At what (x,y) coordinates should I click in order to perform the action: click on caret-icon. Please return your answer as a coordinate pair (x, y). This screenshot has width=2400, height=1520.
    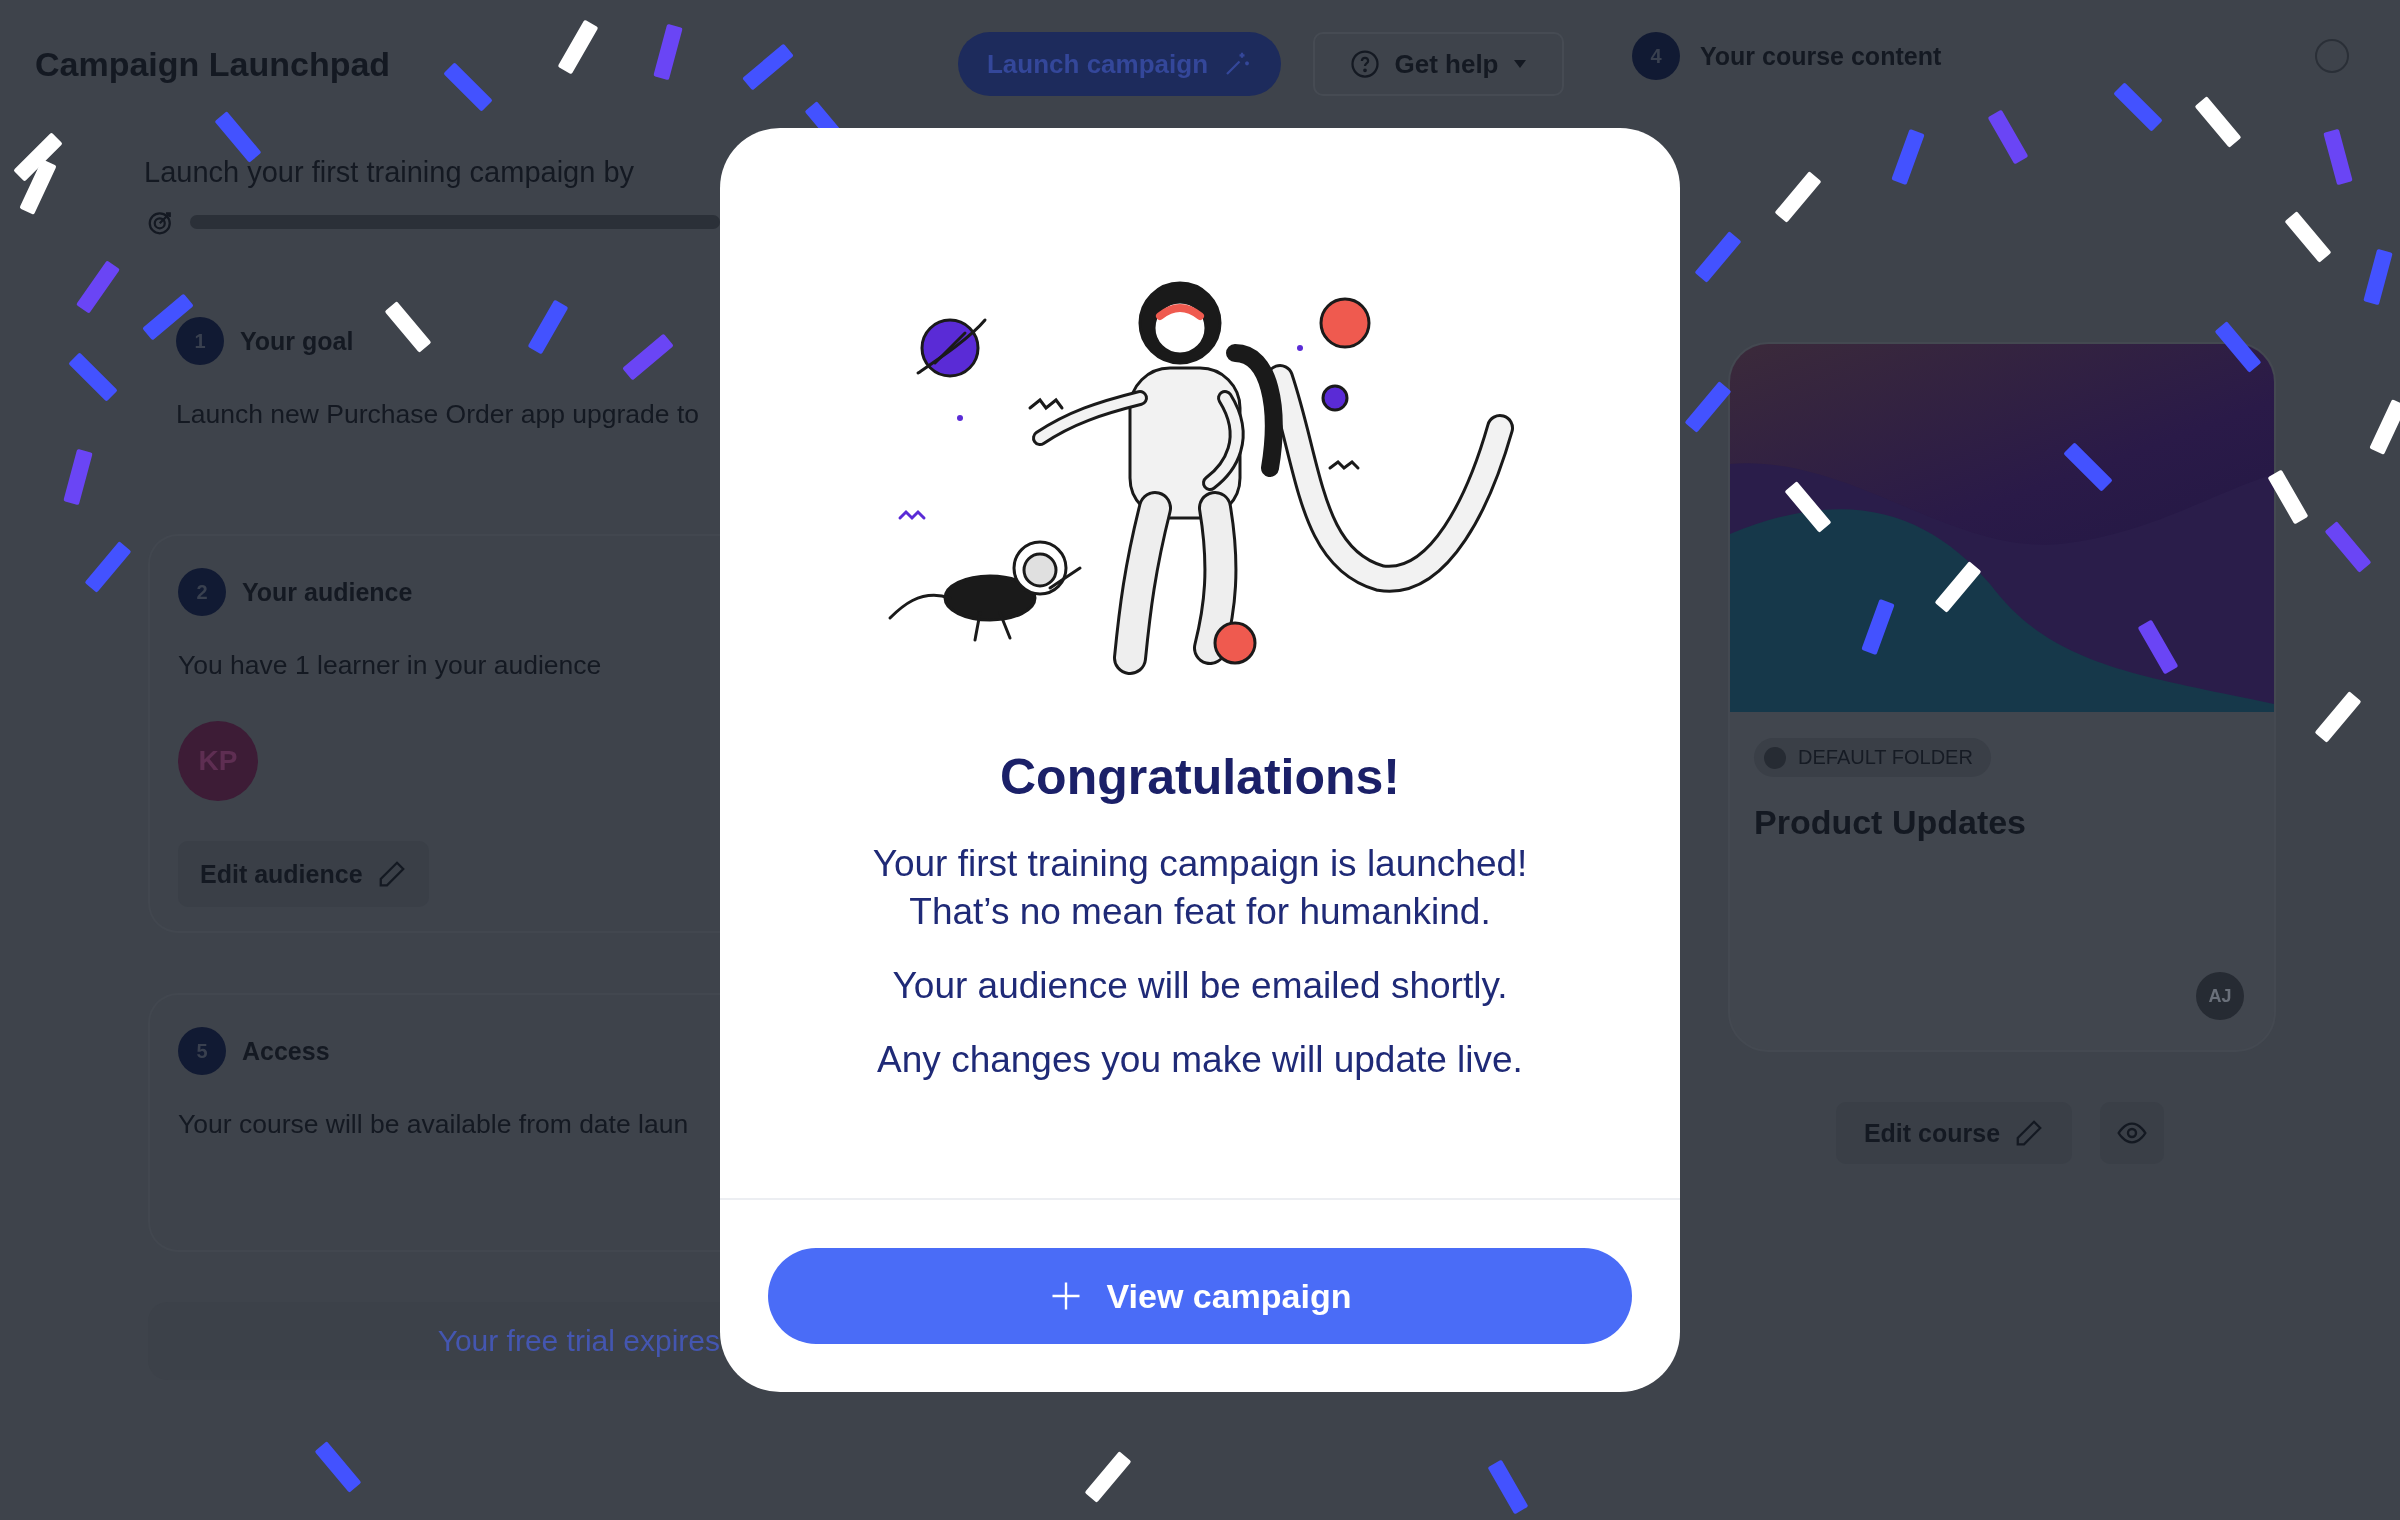
    Looking at the image, I should click on (1519, 64).